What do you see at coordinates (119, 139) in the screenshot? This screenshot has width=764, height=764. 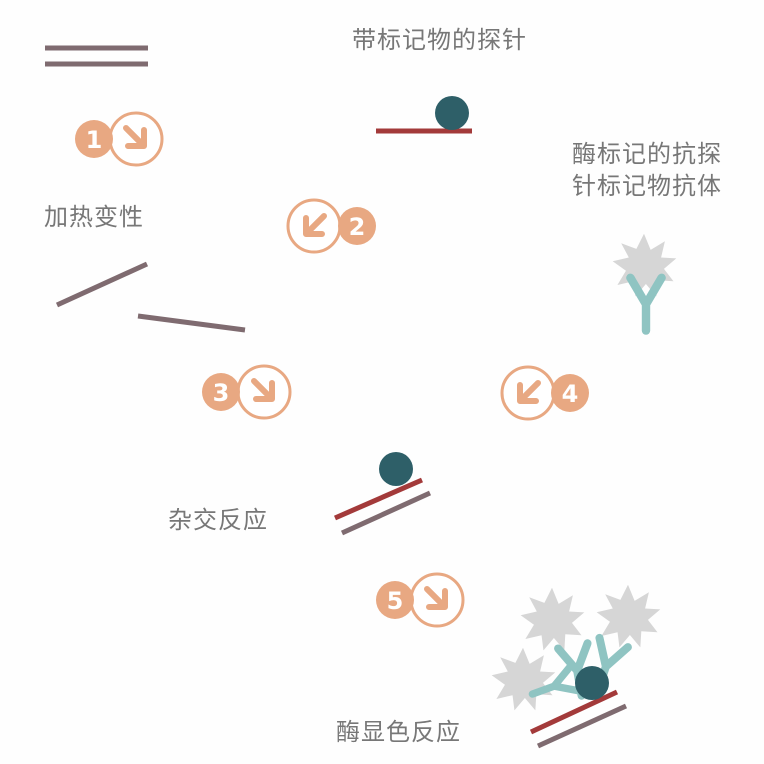 I see `step-1-marker: 1` at bounding box center [119, 139].